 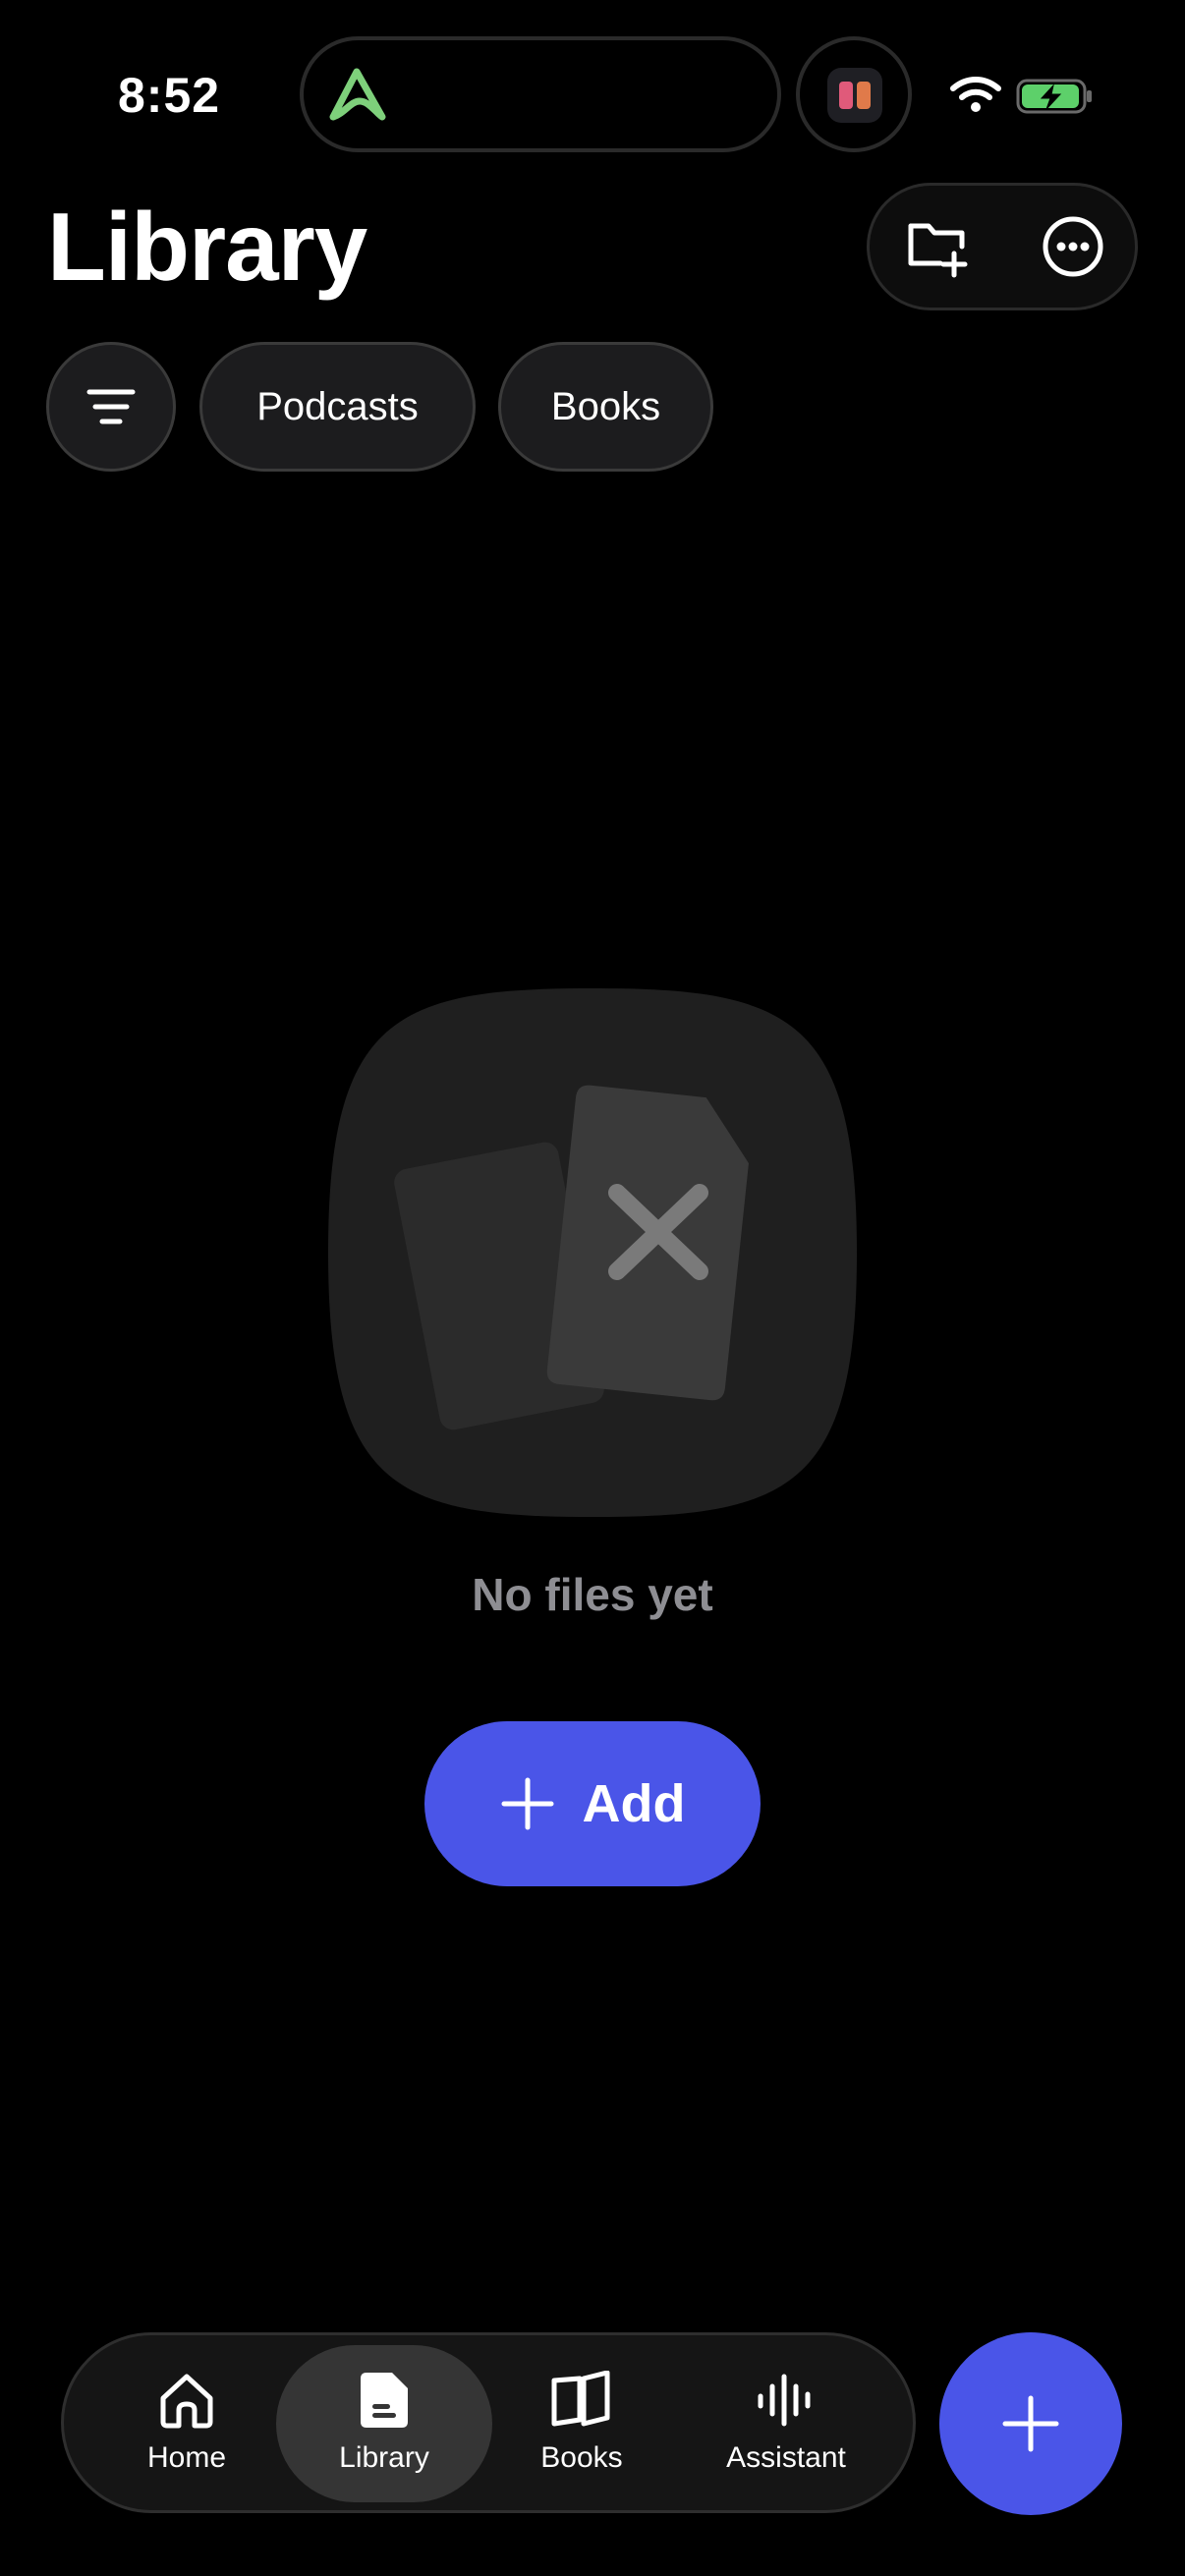 What do you see at coordinates (169, 95) in the screenshot?
I see `status-time: 8:52` at bounding box center [169, 95].